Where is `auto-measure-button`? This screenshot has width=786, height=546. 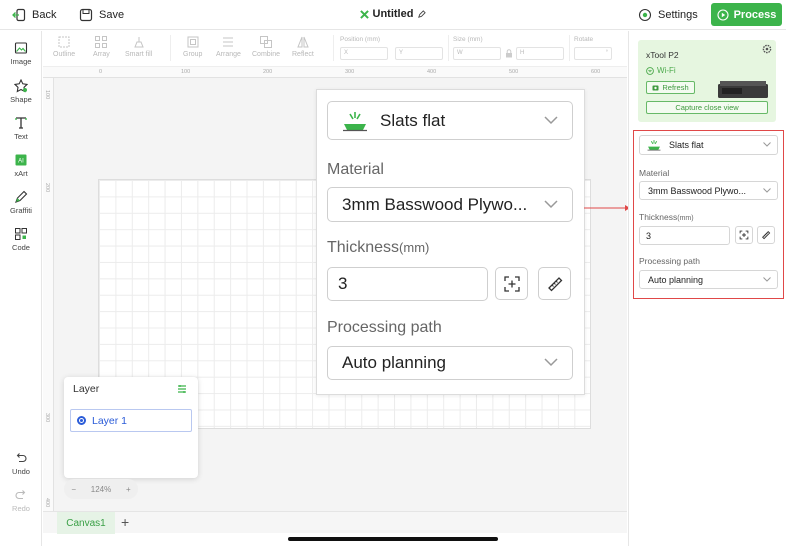 auto-measure-button is located at coordinates (744, 235).